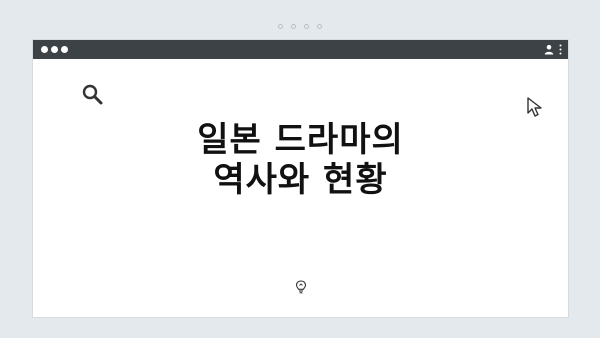 This screenshot has height=338, width=600. I want to click on cursor-icon, so click(534, 107).